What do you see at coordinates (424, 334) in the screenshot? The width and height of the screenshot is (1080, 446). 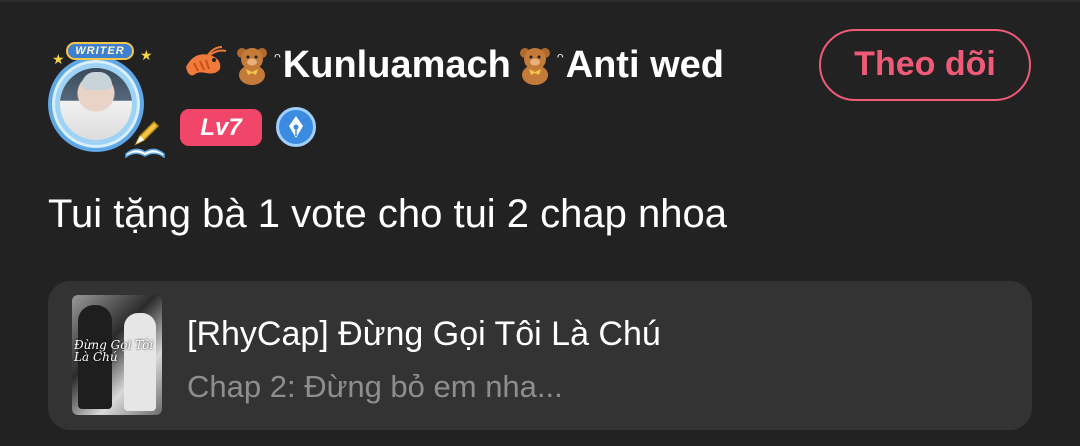 I see `story-title: [RhyCap] Đừng Gọi Tôi Là Chú` at bounding box center [424, 334].